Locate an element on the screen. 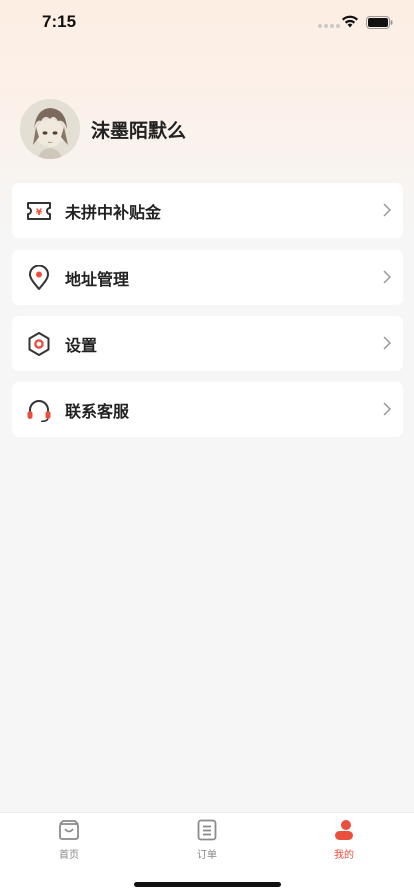  avatar-illustration is located at coordinates (50, 129).